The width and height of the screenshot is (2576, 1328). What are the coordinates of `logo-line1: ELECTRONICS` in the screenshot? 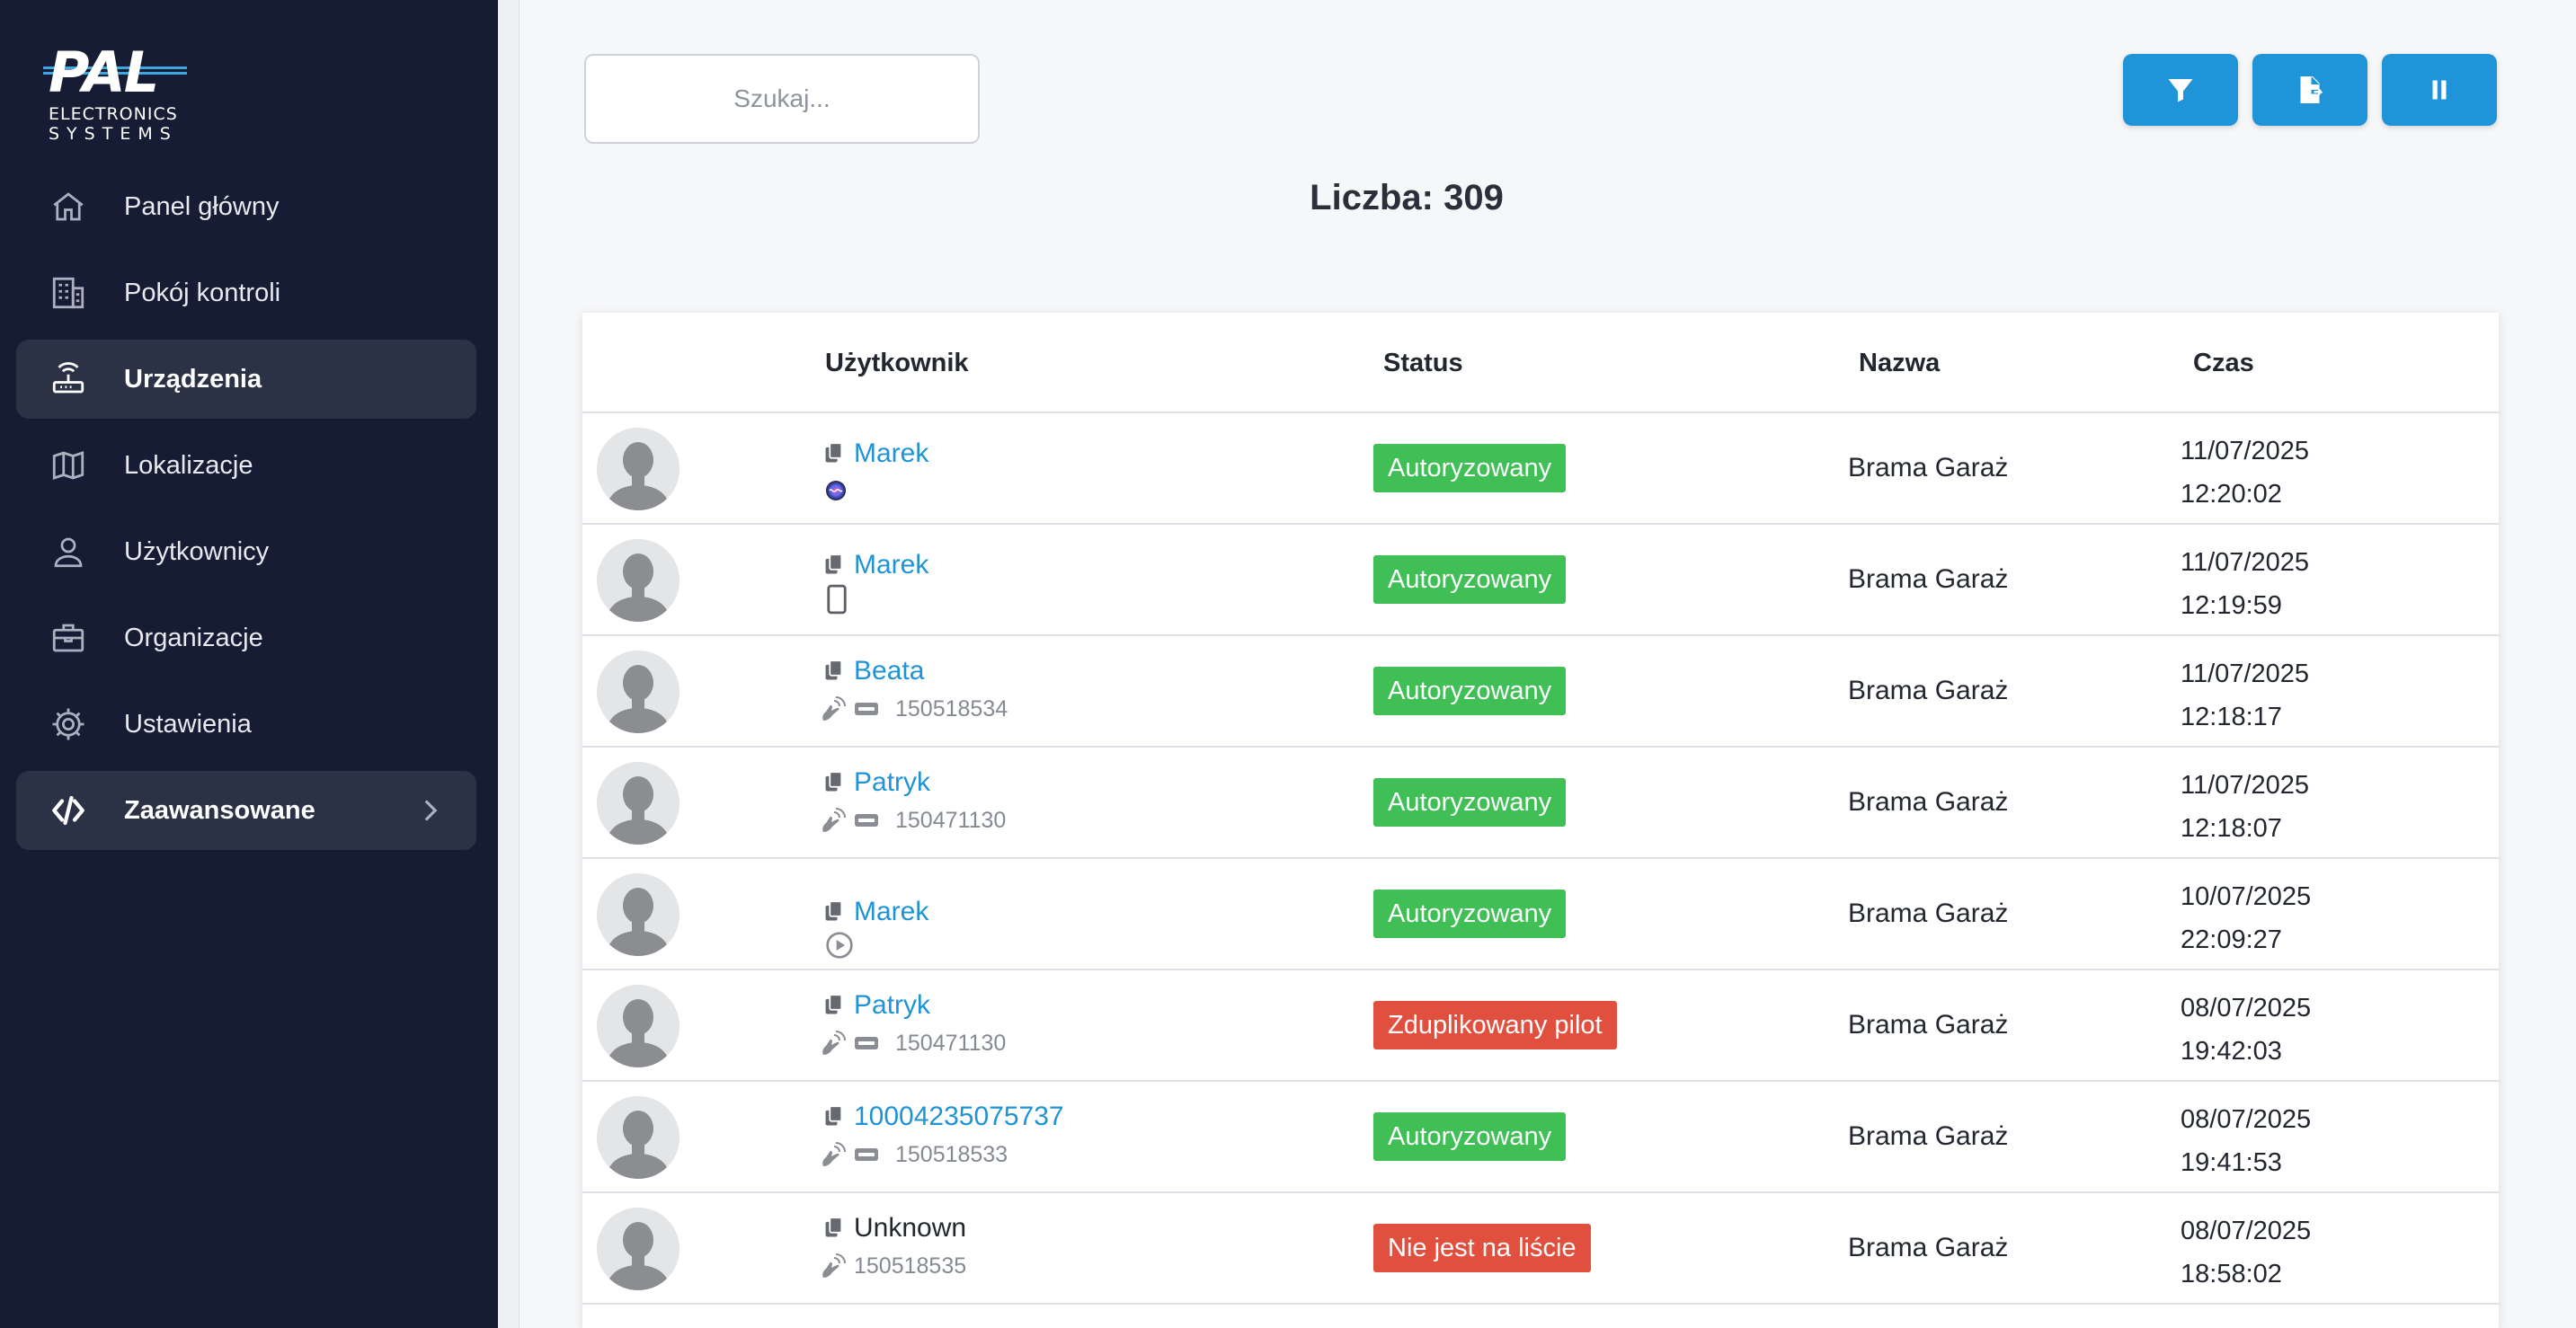 It's located at (113, 114).